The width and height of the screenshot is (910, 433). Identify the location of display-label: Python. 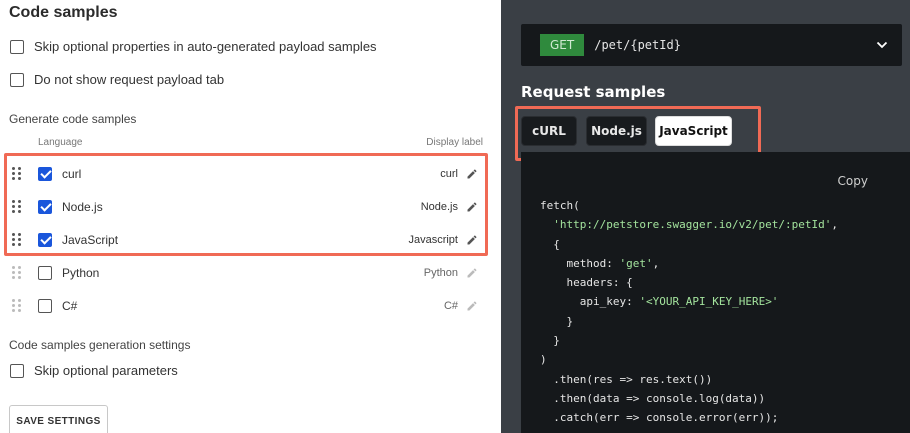
(440, 272).